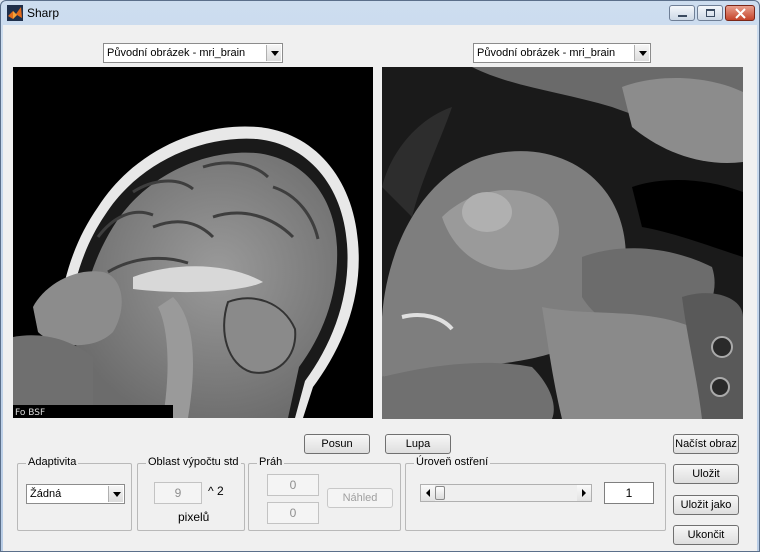  Describe the element at coordinates (337, 444) in the screenshot. I see `posun-button: Posun` at that location.